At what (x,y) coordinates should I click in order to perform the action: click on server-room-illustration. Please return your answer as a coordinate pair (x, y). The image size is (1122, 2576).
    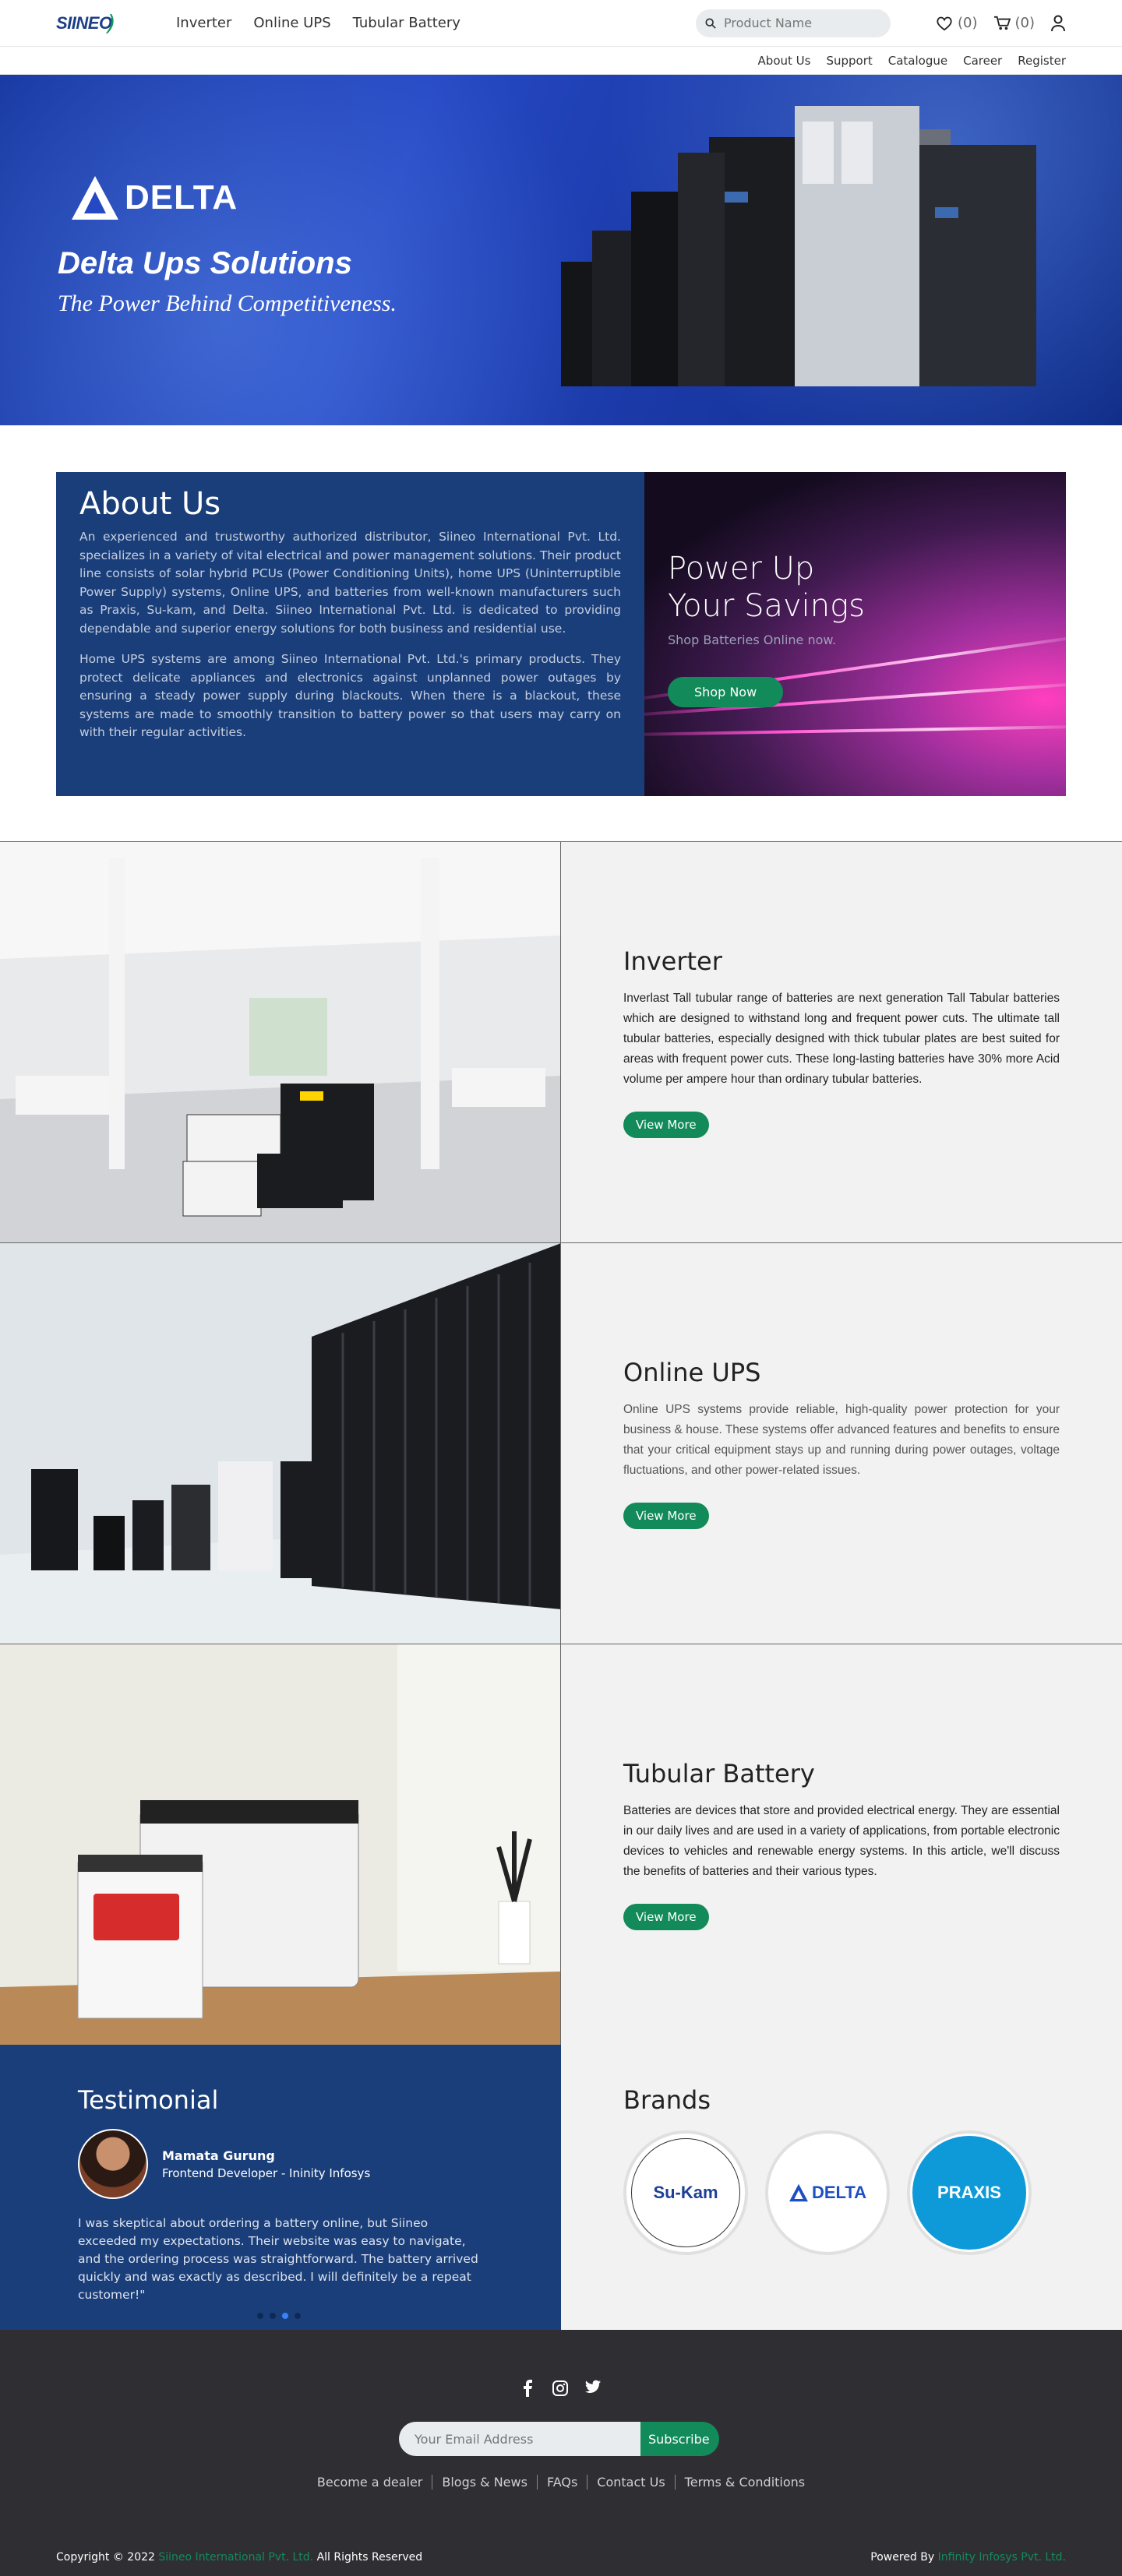
    Looking at the image, I should click on (280, 1443).